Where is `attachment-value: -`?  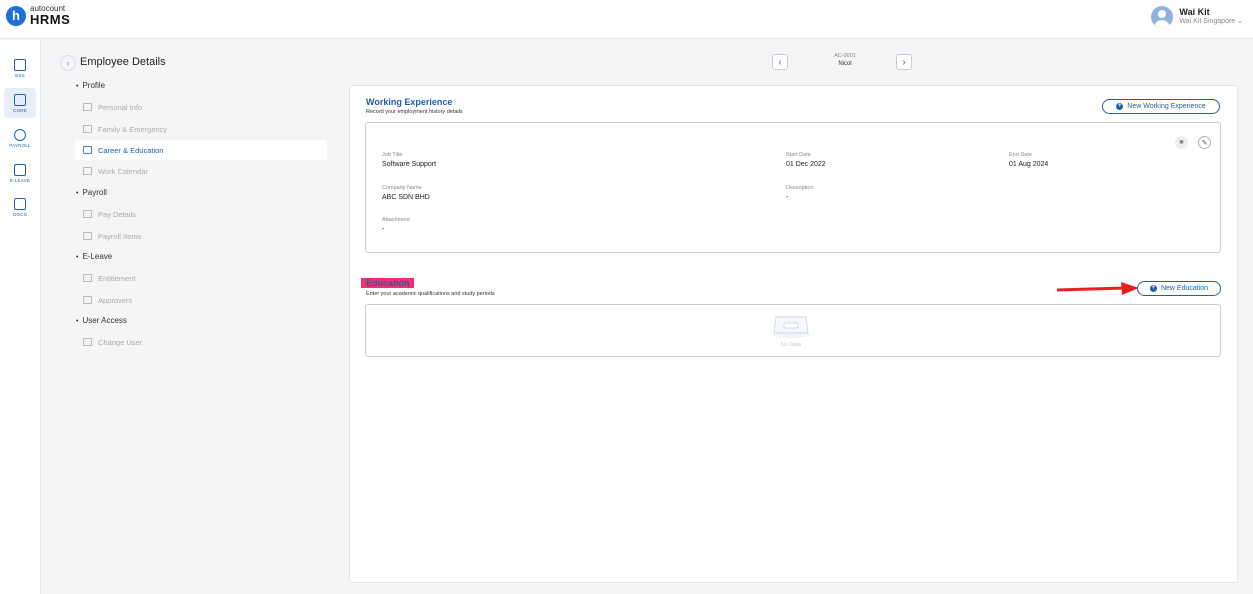
attachment-value: - is located at coordinates (383, 229).